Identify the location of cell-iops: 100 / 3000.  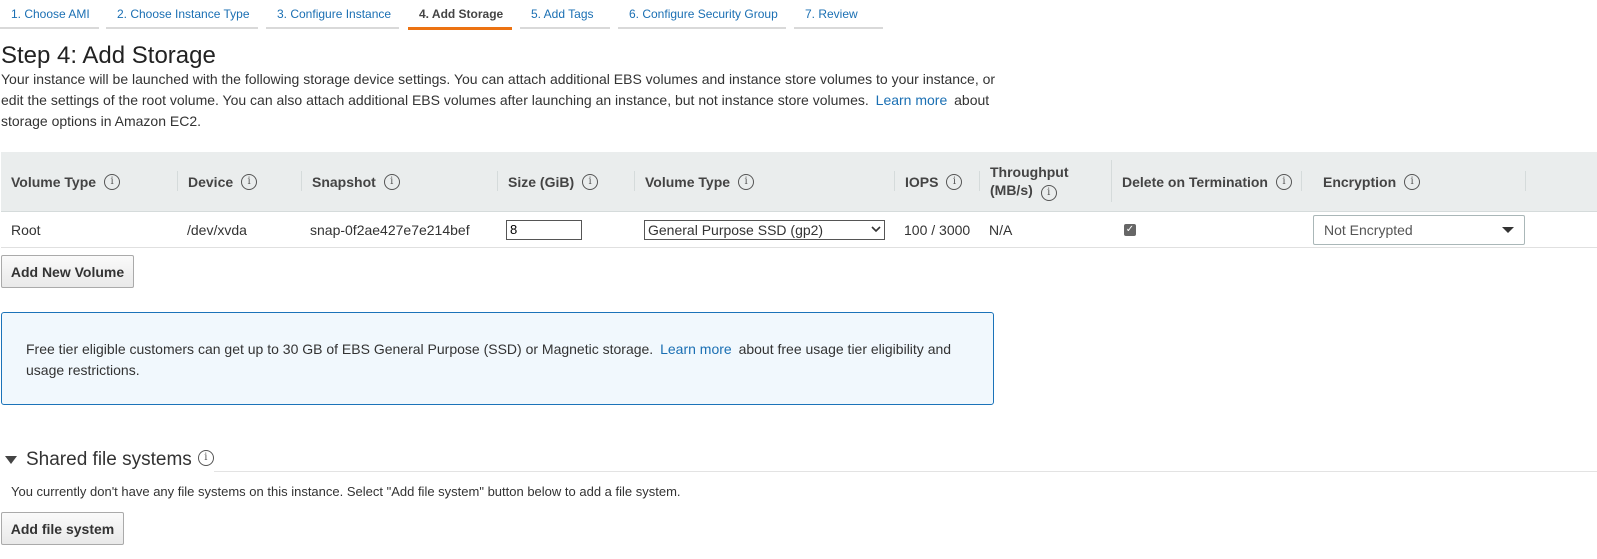
(937, 229).